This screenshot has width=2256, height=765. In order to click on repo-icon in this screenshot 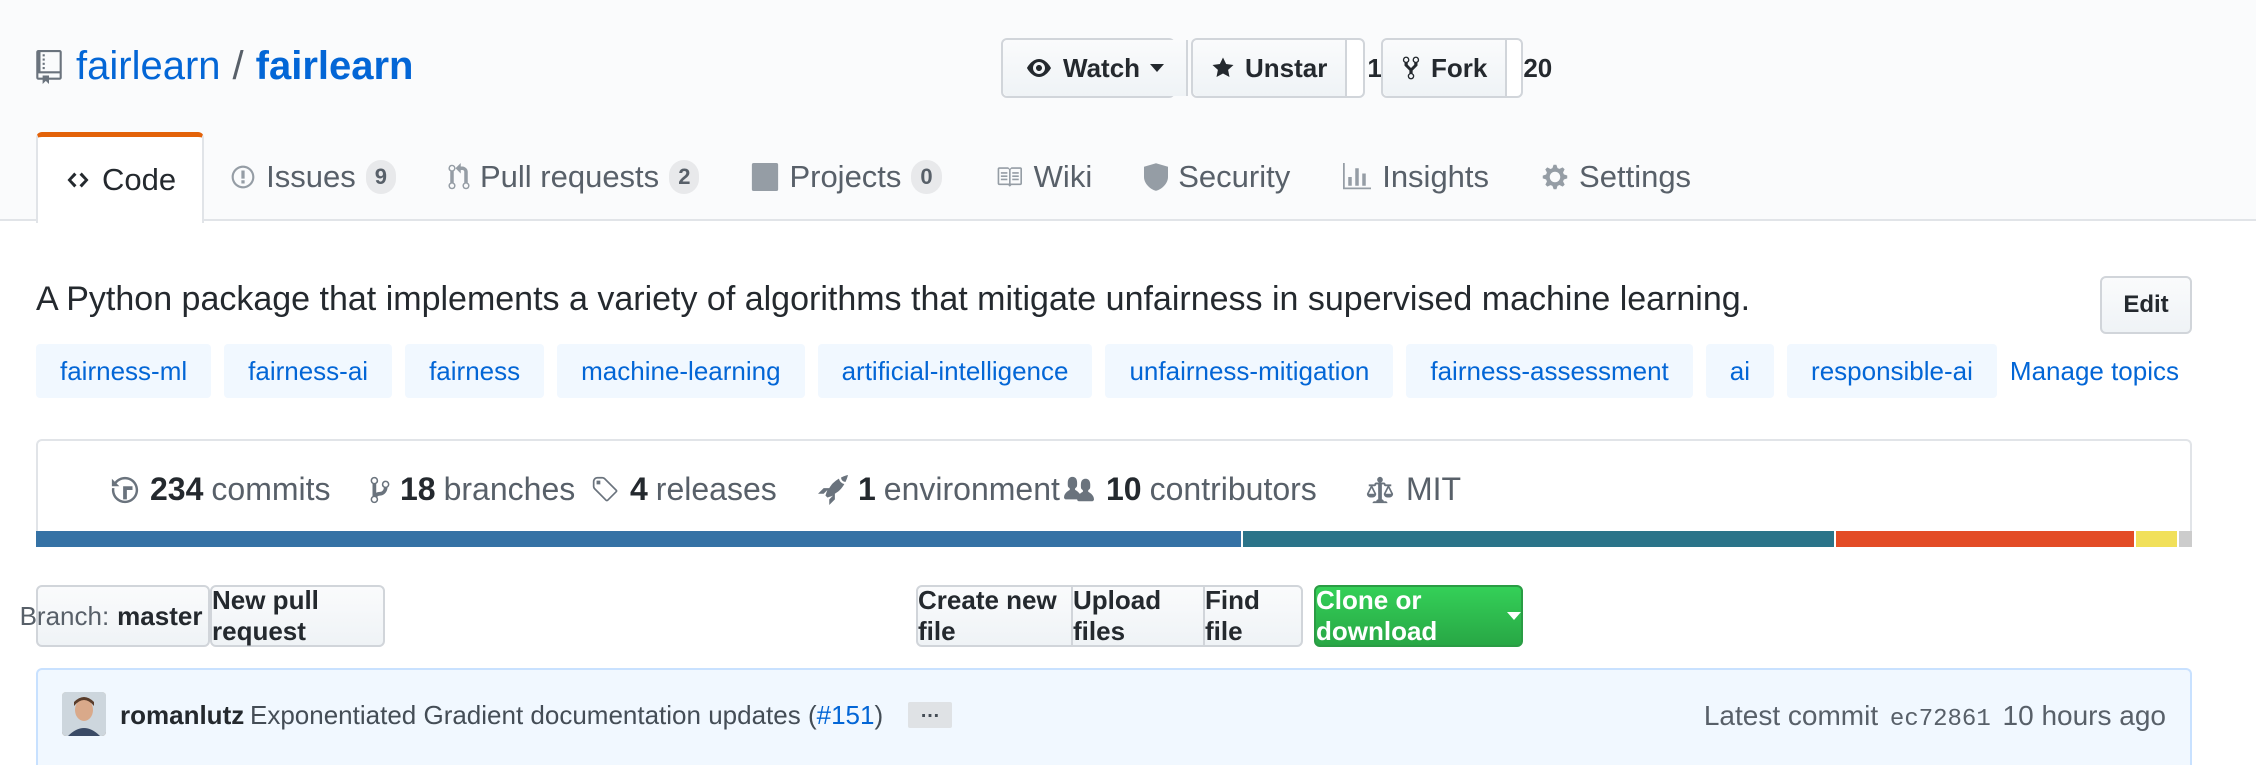, I will do `click(49, 66)`.